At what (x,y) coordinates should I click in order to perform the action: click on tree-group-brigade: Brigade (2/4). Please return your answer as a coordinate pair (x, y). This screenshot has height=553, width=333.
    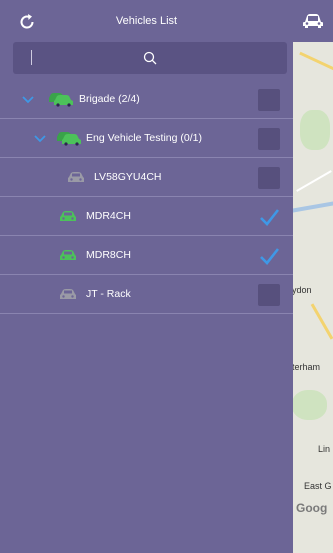
    Looking at the image, I should click on (146, 99).